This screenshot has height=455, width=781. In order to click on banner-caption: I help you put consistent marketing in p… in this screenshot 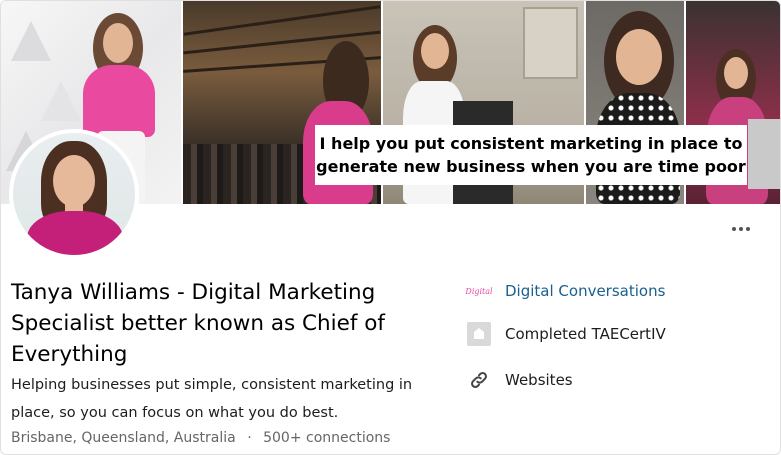, I will do `click(531, 155)`.